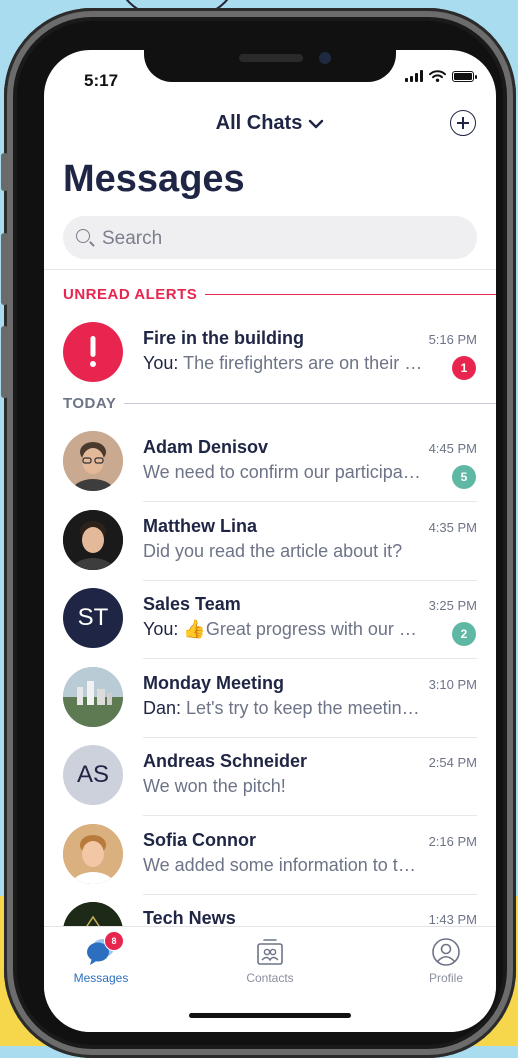 This screenshot has height=1058, width=518. I want to click on chat-message: Did you read the article about it?, so click(273, 550).